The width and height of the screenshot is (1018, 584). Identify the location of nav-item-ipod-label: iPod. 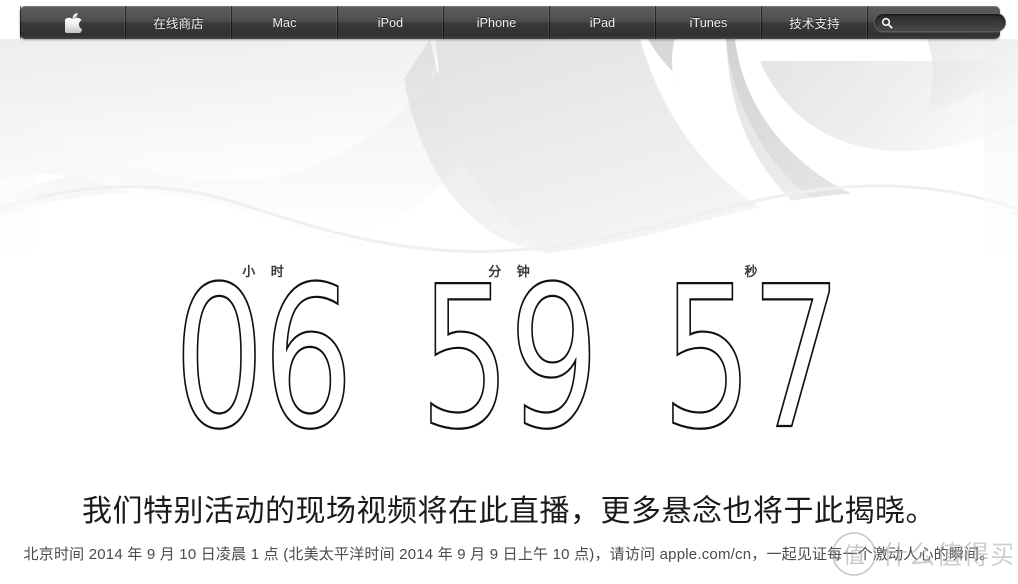
(390, 22).